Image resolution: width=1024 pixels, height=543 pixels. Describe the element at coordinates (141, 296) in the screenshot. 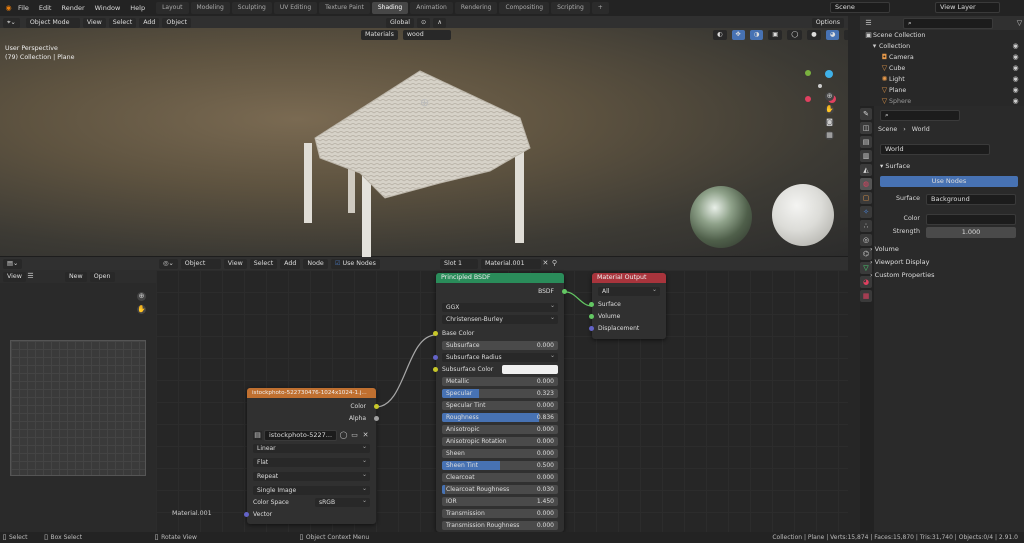

I see `zoom-icon: ⊕` at that location.